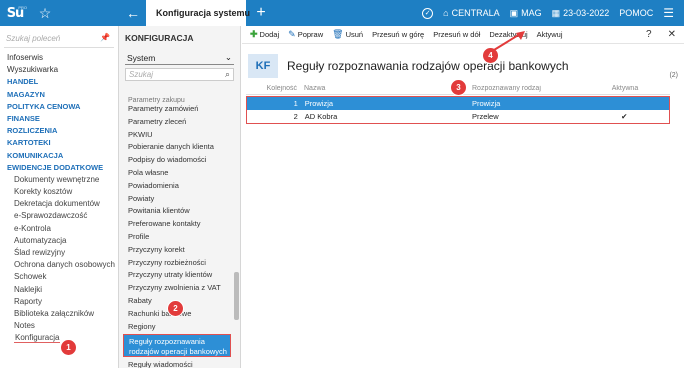  What do you see at coordinates (33, 70) in the screenshot?
I see `sidebar-item-label: Wyszukiwarka` at bounding box center [33, 70].